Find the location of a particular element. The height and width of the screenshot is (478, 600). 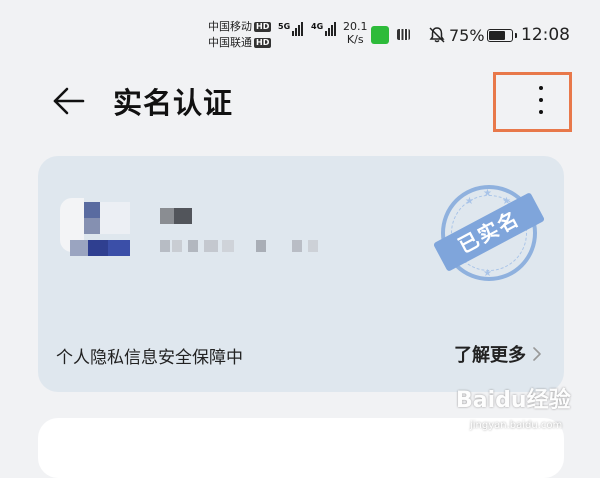

avatar is located at coordinates (95, 225).